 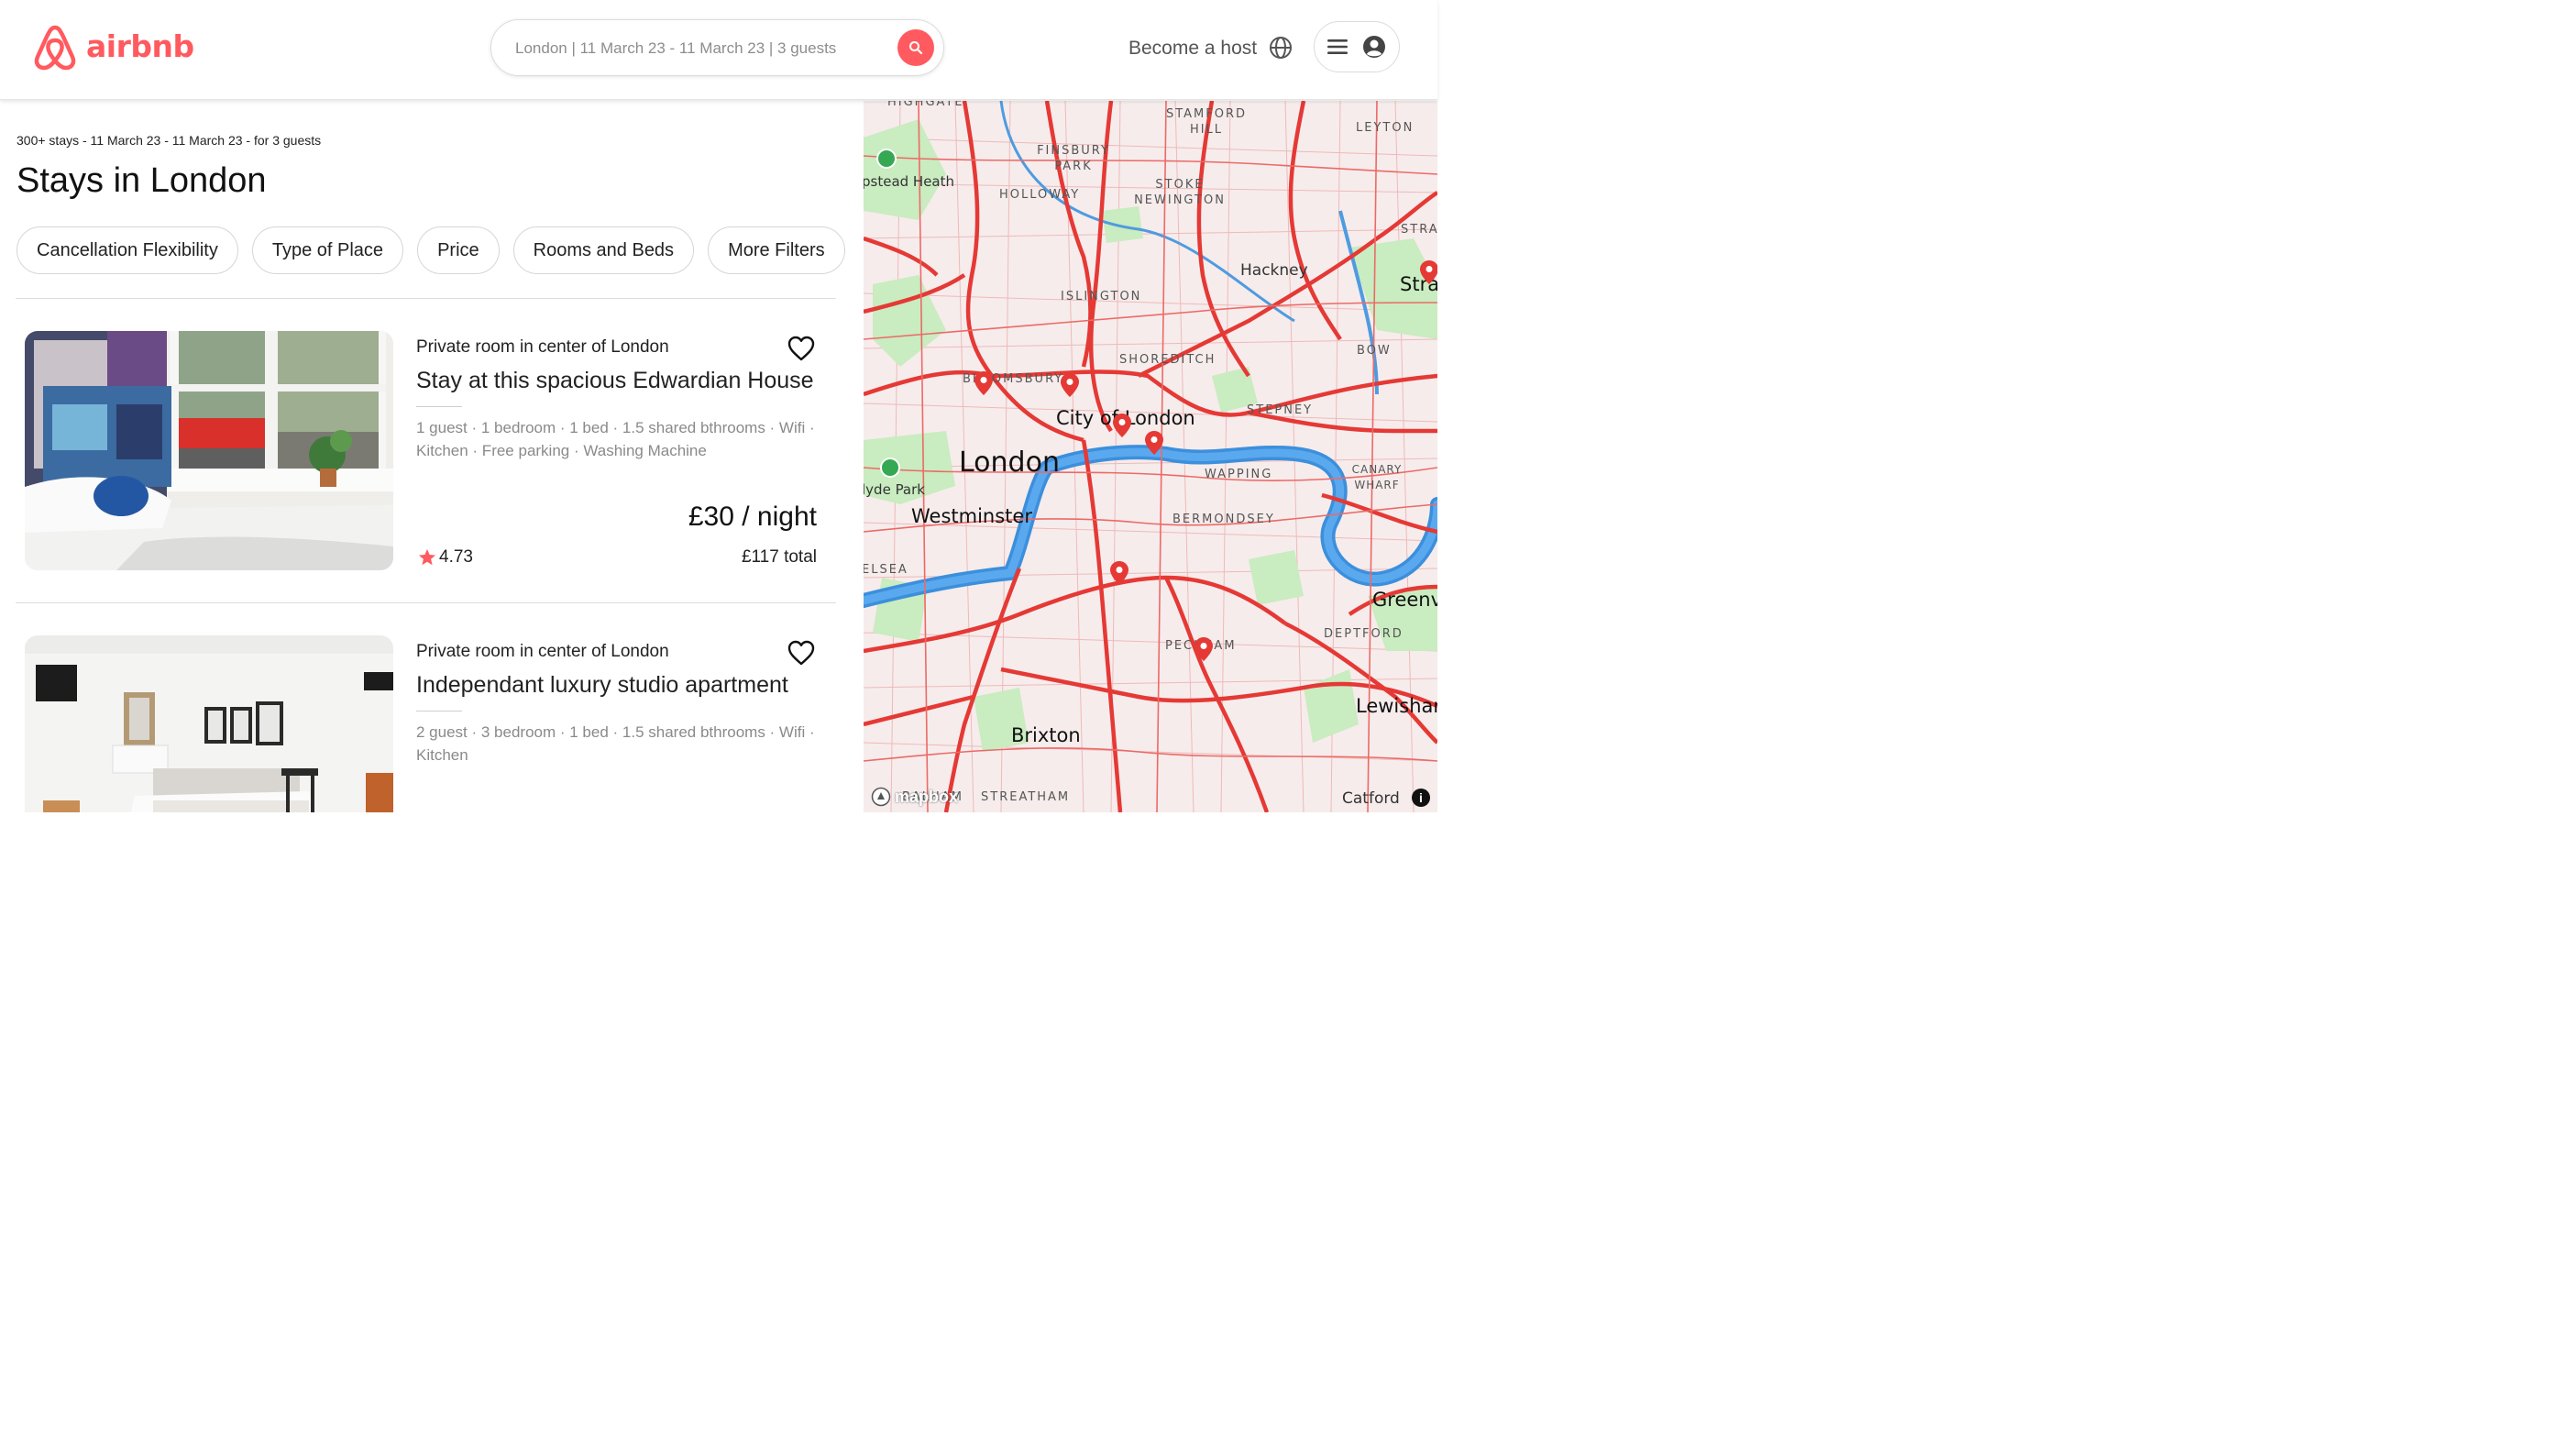 I want to click on star-icon, so click(x=427, y=557).